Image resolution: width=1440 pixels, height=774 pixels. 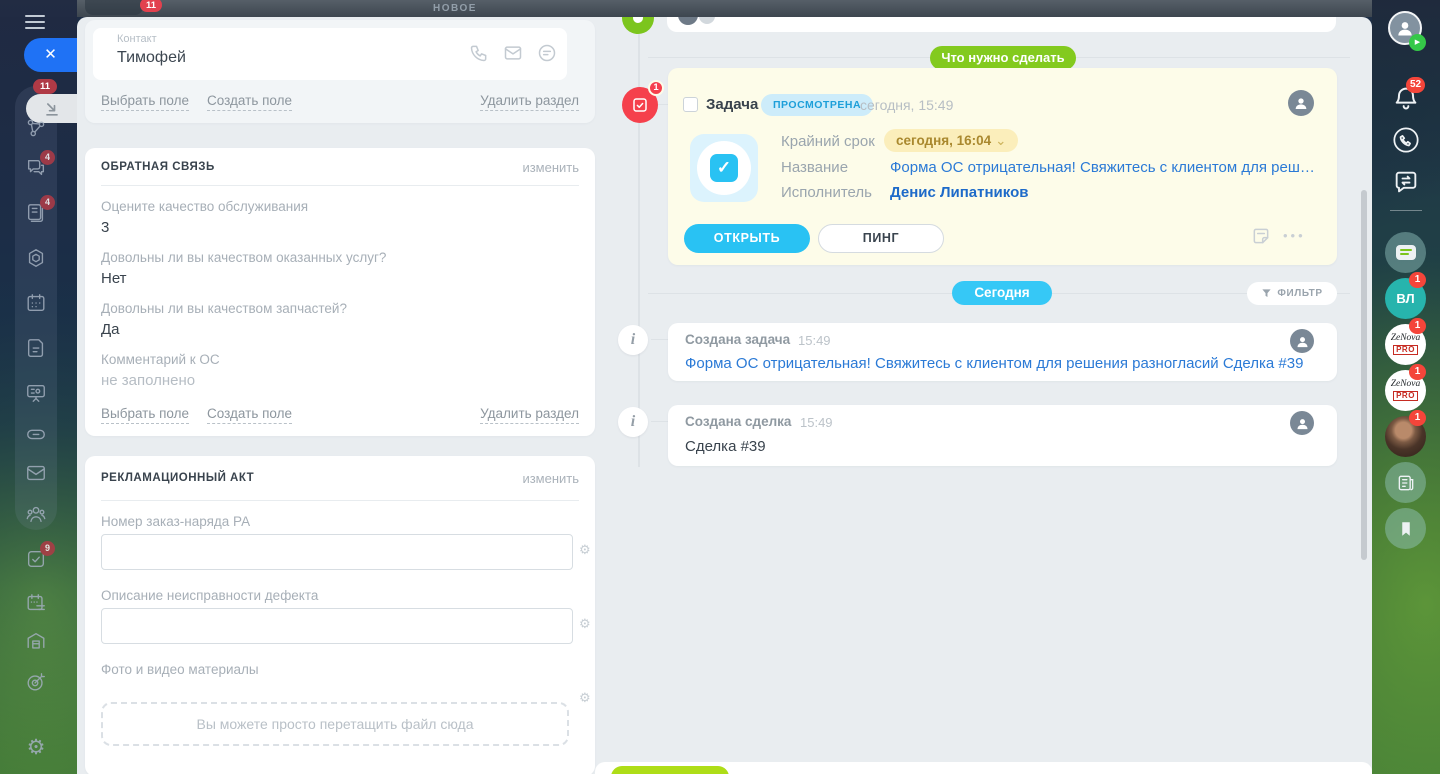 What do you see at coordinates (36, 514) in the screenshot?
I see `sidebar-item-team` at bounding box center [36, 514].